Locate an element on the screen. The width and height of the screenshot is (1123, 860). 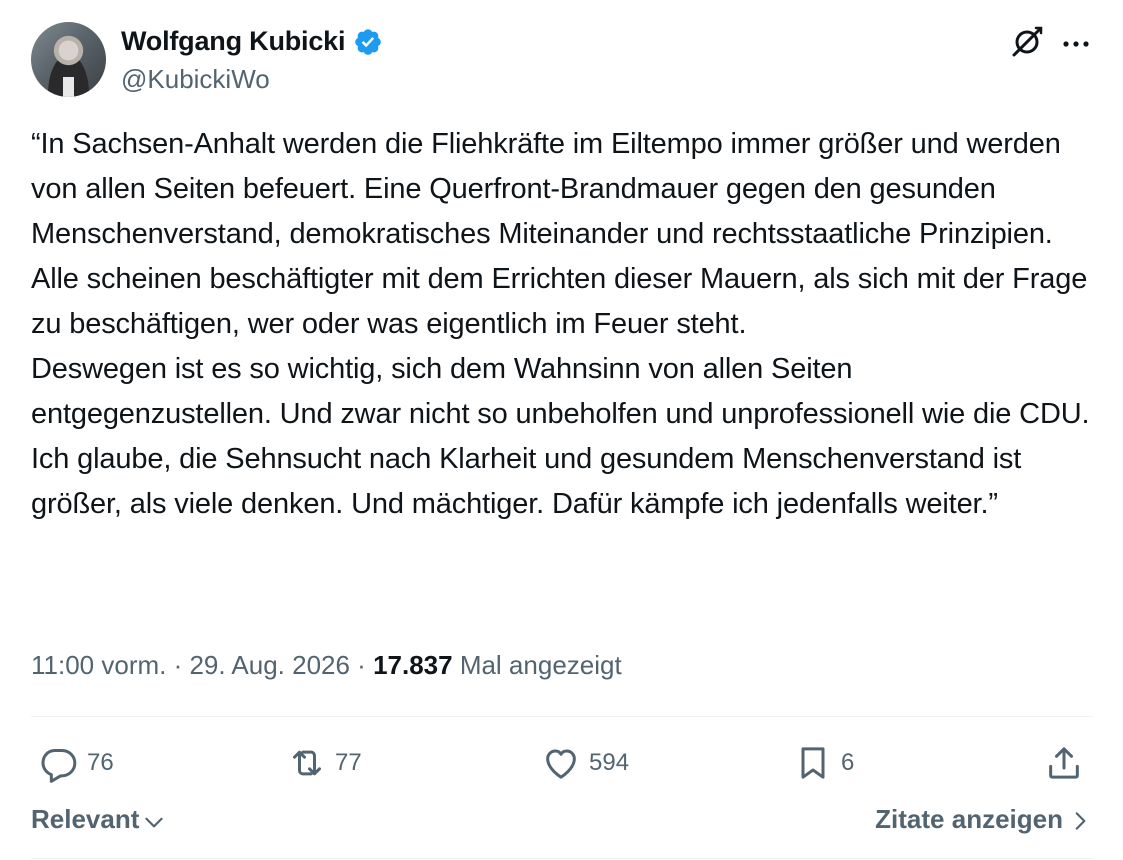
view-count: 17.837 is located at coordinates (413, 665).